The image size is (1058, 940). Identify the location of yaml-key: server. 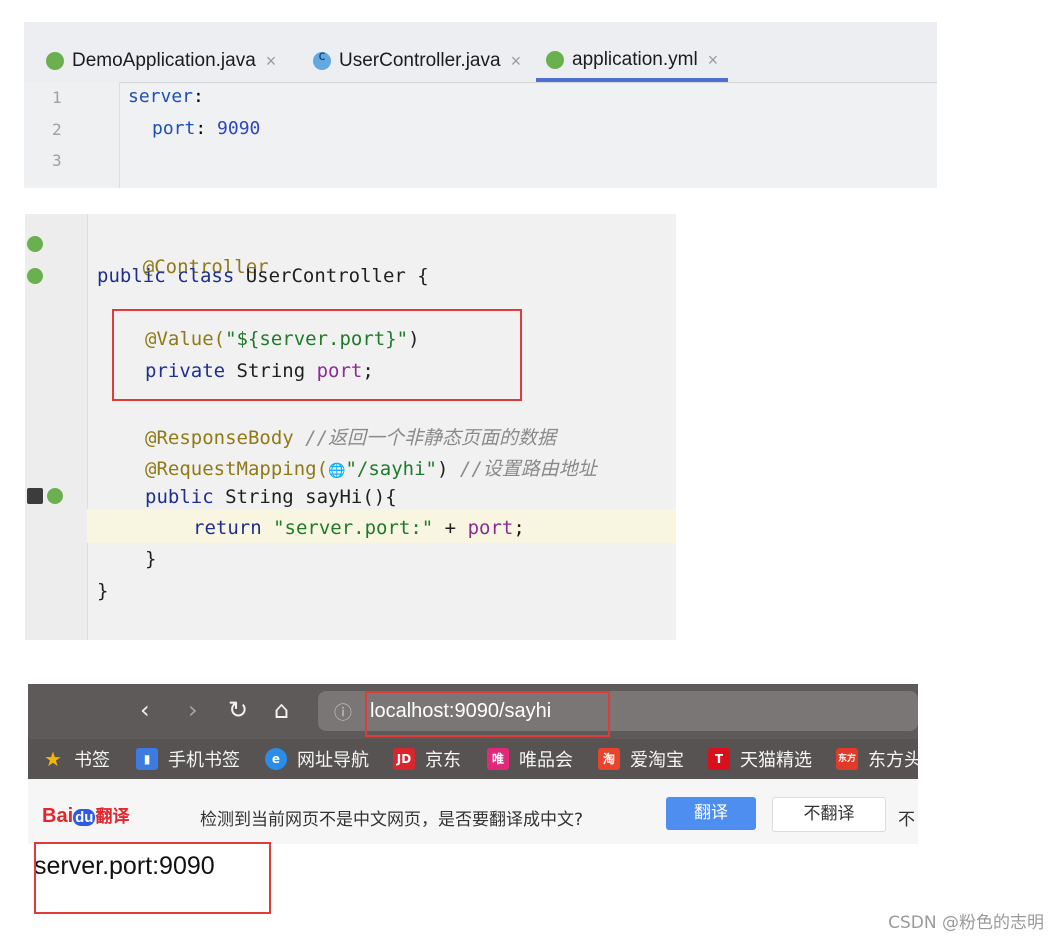
(161, 96).